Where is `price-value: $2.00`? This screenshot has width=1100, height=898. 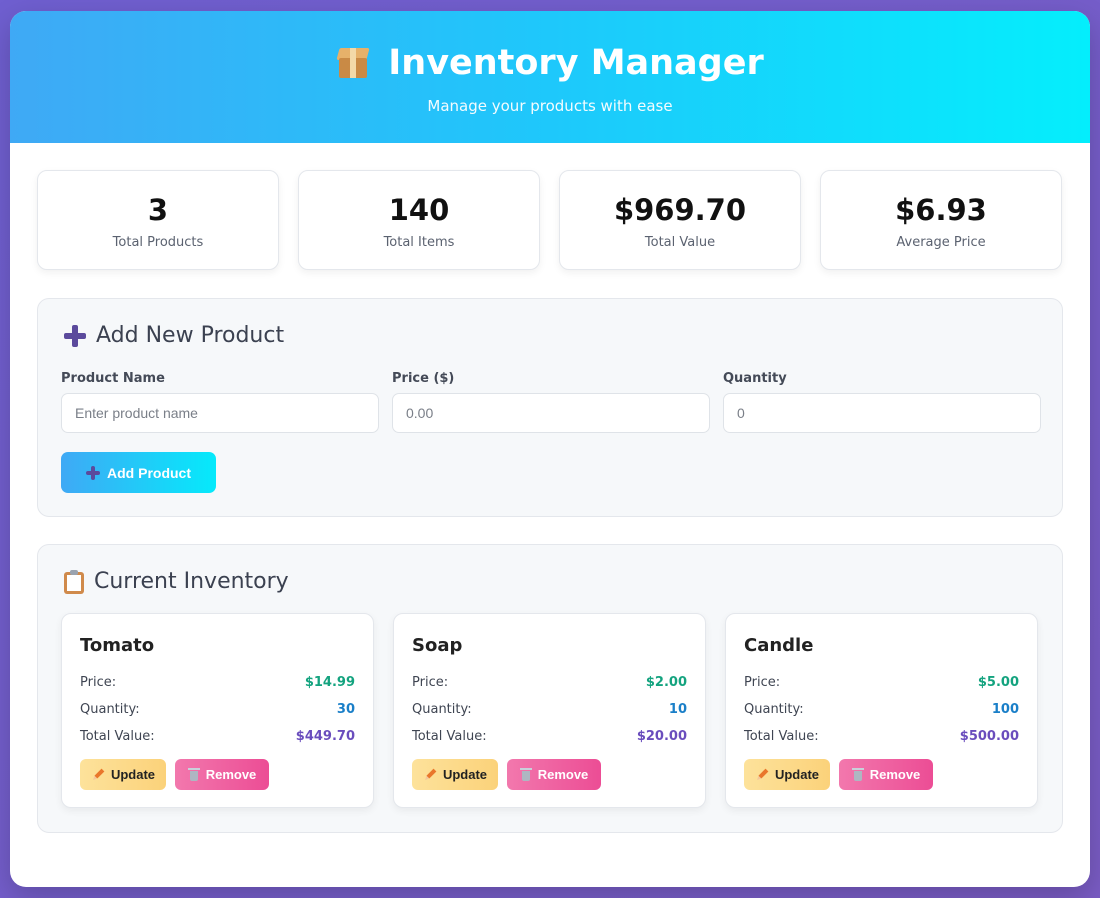
price-value: $2.00 is located at coordinates (666, 682).